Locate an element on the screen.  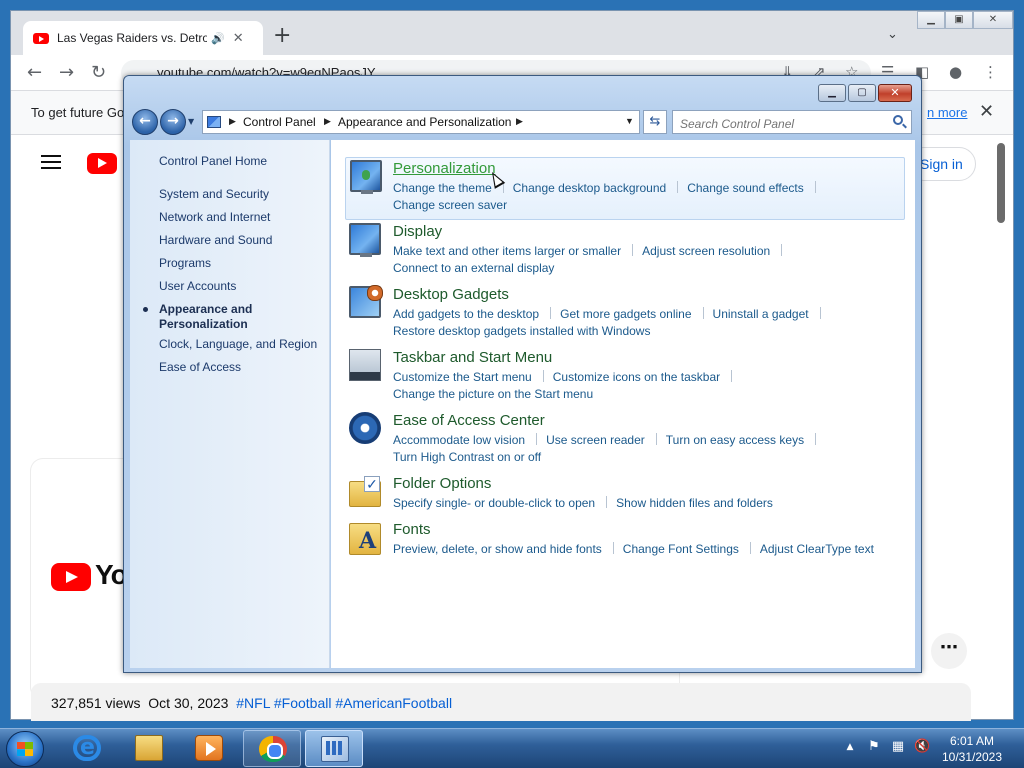
fonts-icon is located at coordinates (365, 539).